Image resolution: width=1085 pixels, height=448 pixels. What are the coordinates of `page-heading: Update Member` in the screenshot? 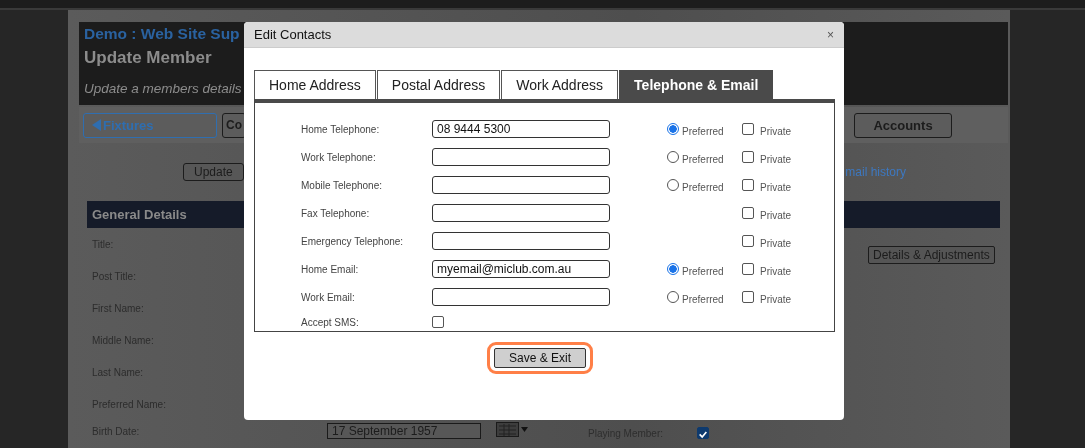 It's located at (148, 58).